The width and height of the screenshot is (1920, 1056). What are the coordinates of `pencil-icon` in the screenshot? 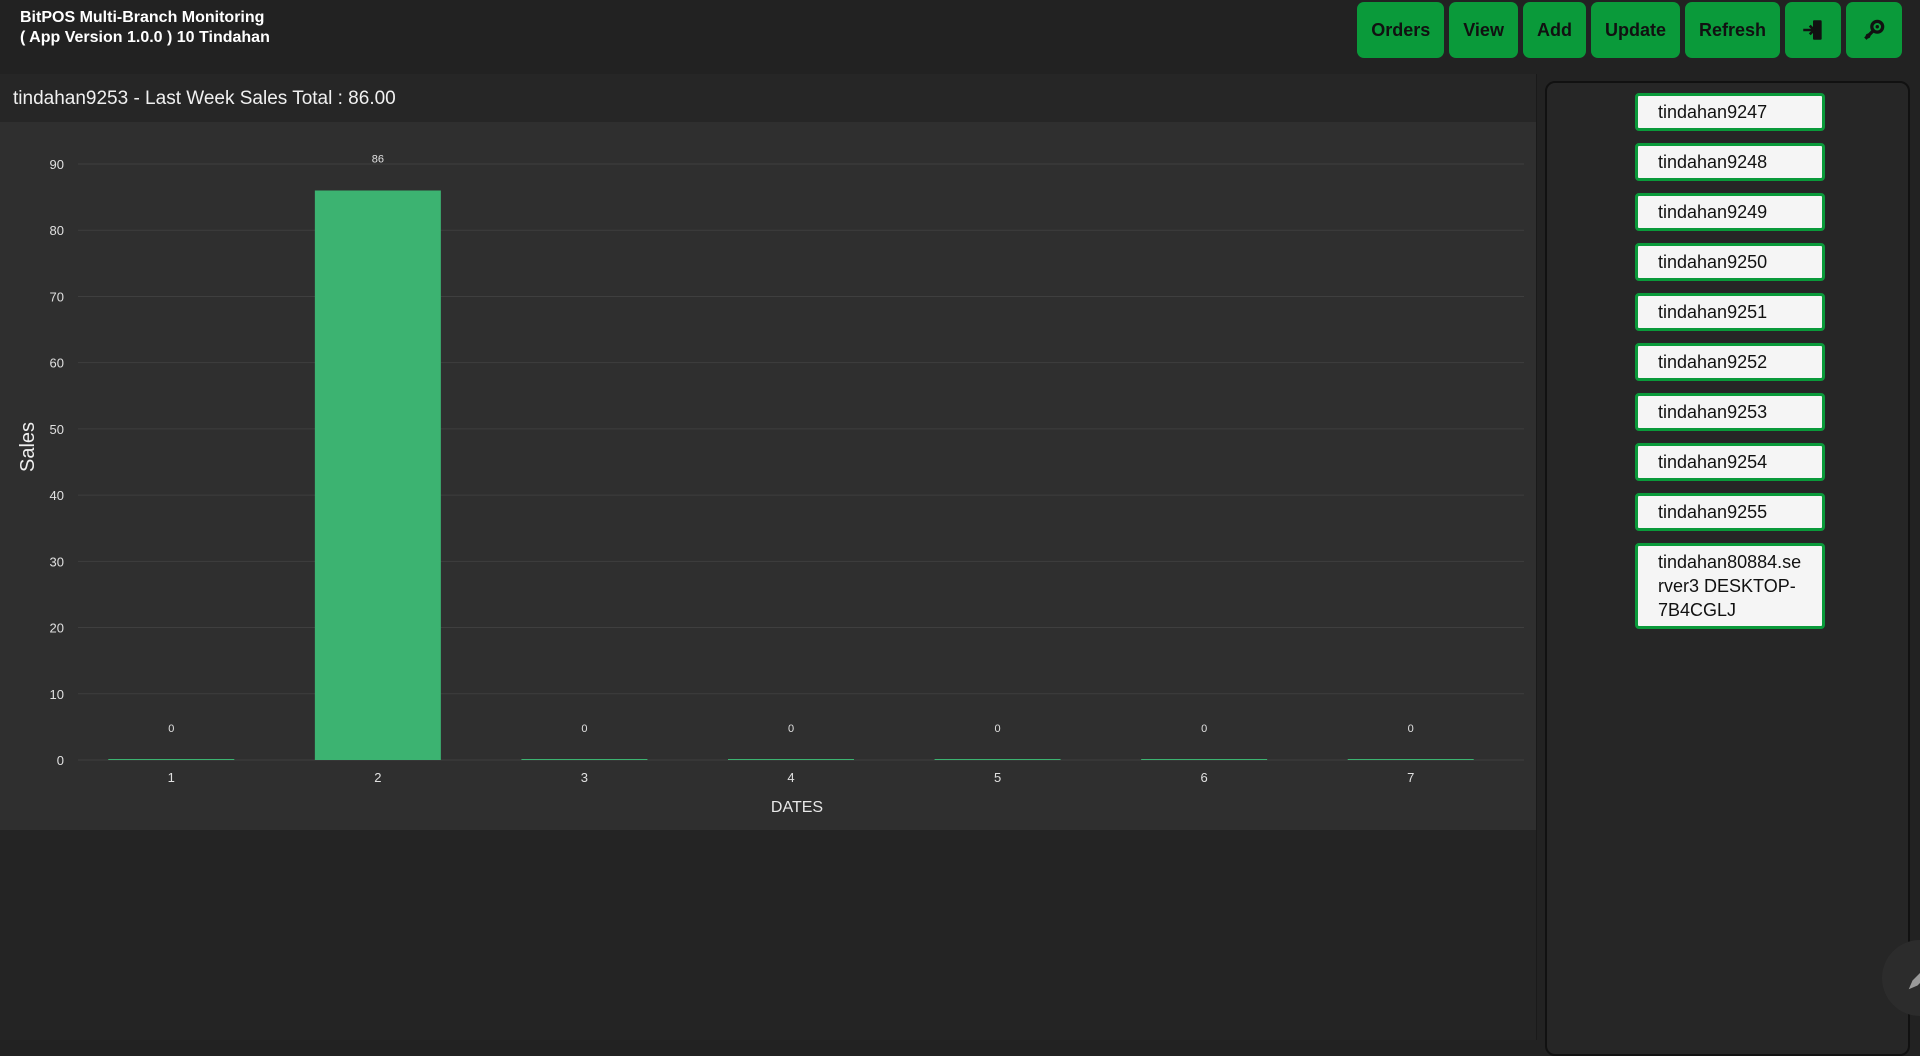 It's located at (1914, 981).